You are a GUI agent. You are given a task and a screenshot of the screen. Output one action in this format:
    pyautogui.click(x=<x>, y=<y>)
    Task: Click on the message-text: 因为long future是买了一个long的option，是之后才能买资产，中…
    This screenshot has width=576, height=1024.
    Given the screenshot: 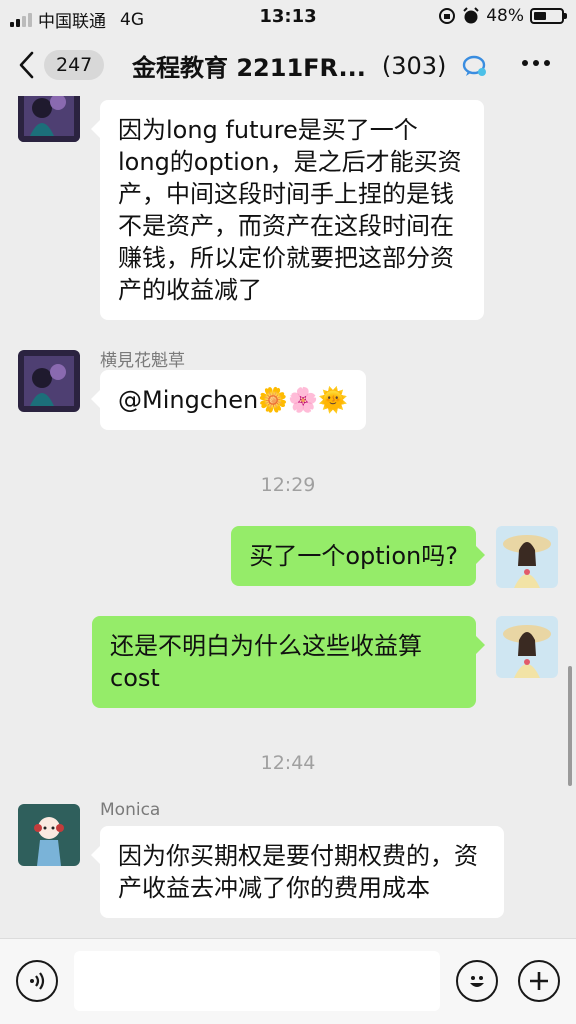 What is the action you would take?
    pyautogui.click(x=290, y=210)
    